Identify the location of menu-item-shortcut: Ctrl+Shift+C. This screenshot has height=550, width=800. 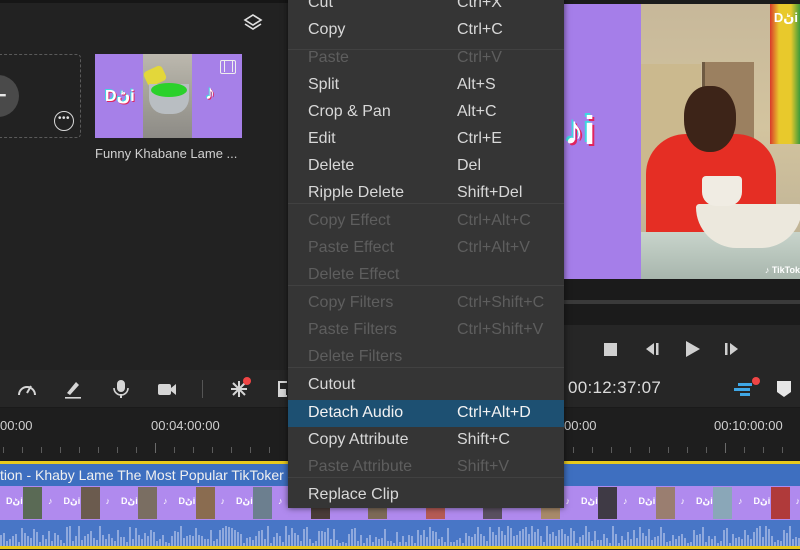
(501, 302).